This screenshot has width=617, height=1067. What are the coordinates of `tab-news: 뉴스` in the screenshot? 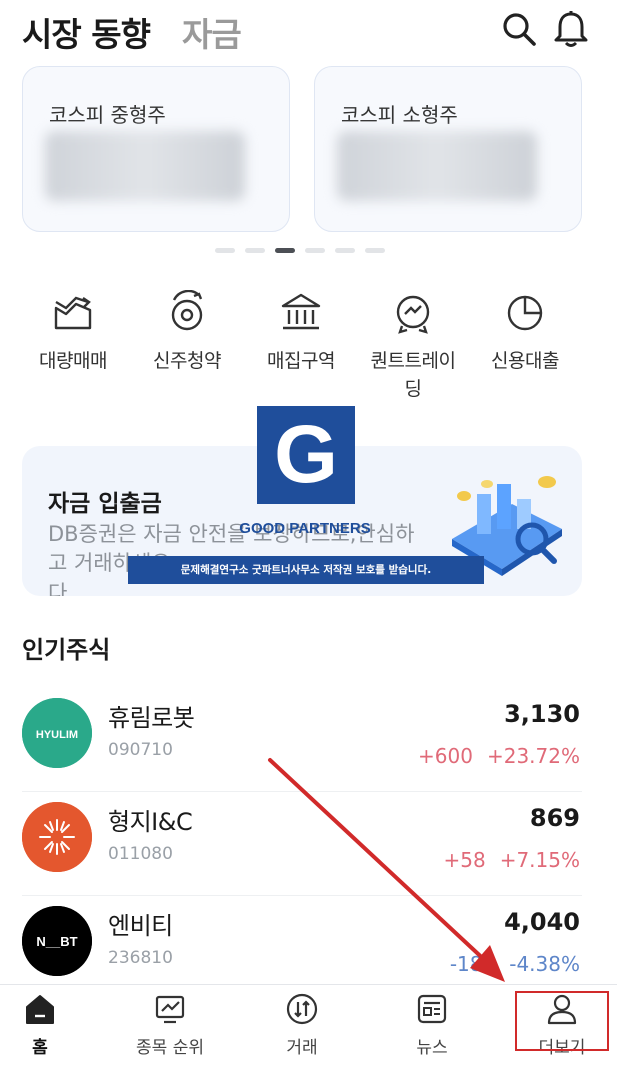 It's located at (432, 1024).